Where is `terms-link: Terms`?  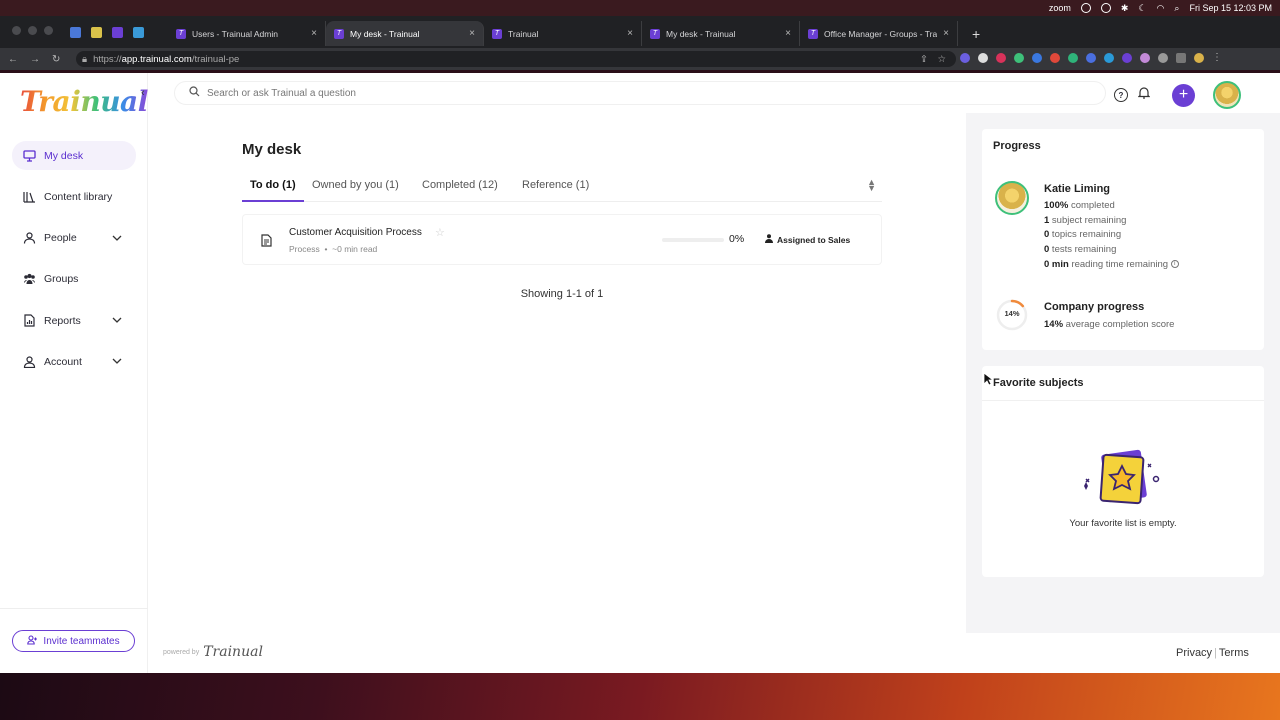 terms-link: Terms is located at coordinates (1234, 653).